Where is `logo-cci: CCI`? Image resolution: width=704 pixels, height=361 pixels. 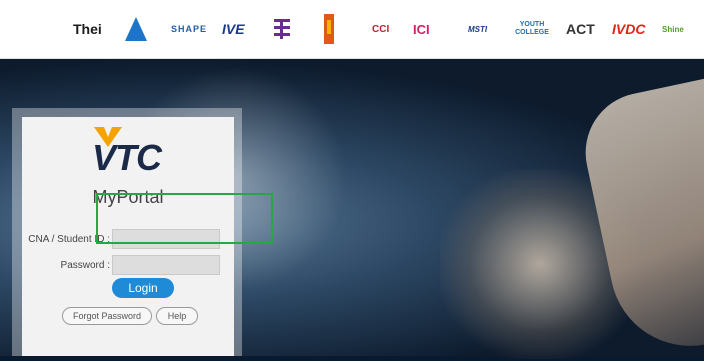
logo-cci: CCI is located at coordinates (381, 29).